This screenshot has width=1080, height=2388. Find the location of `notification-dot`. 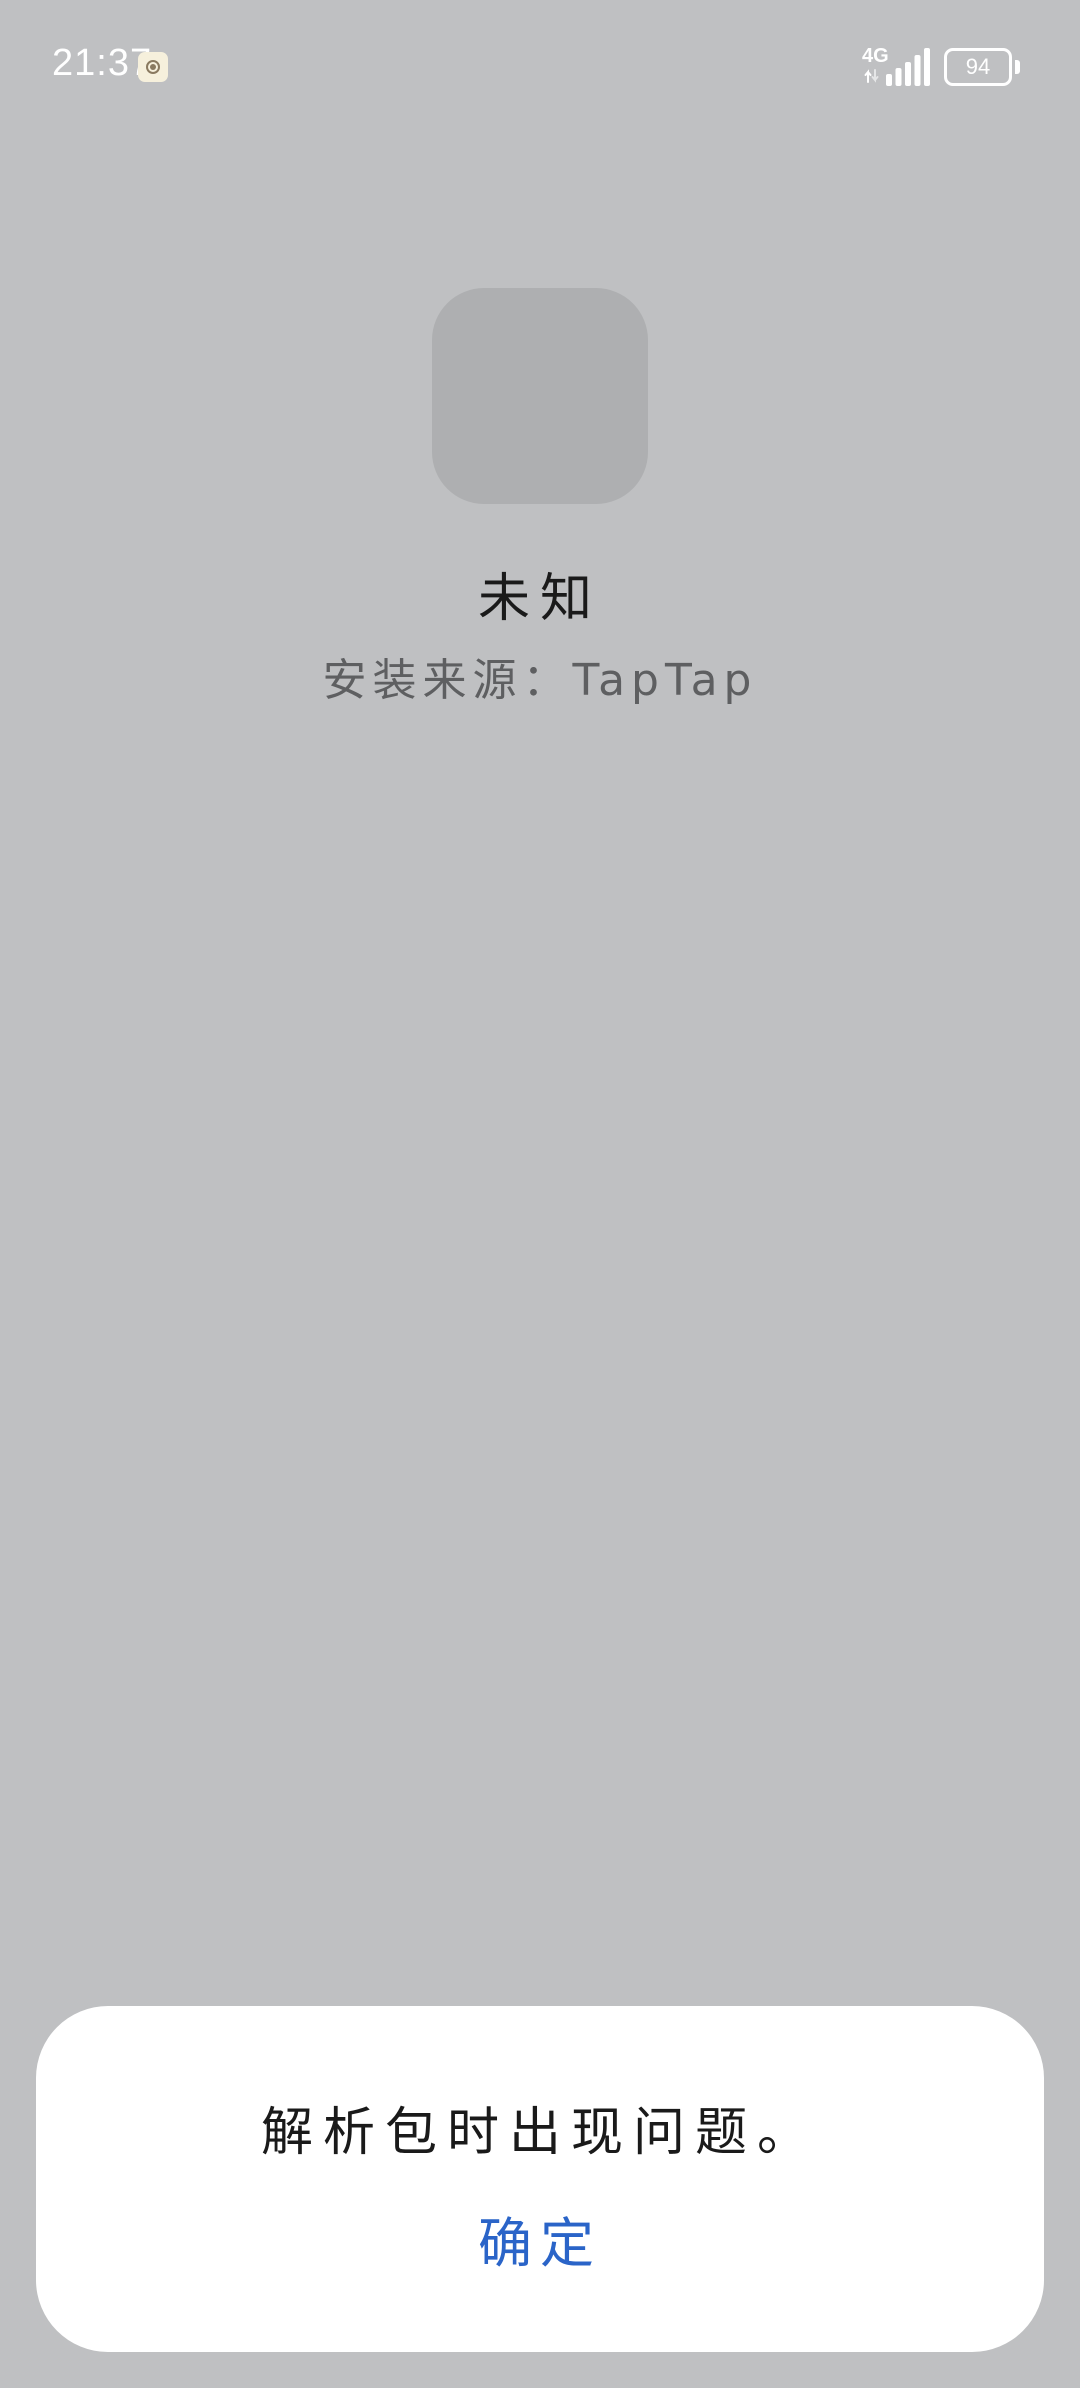

notification-dot is located at coordinates (153, 67).